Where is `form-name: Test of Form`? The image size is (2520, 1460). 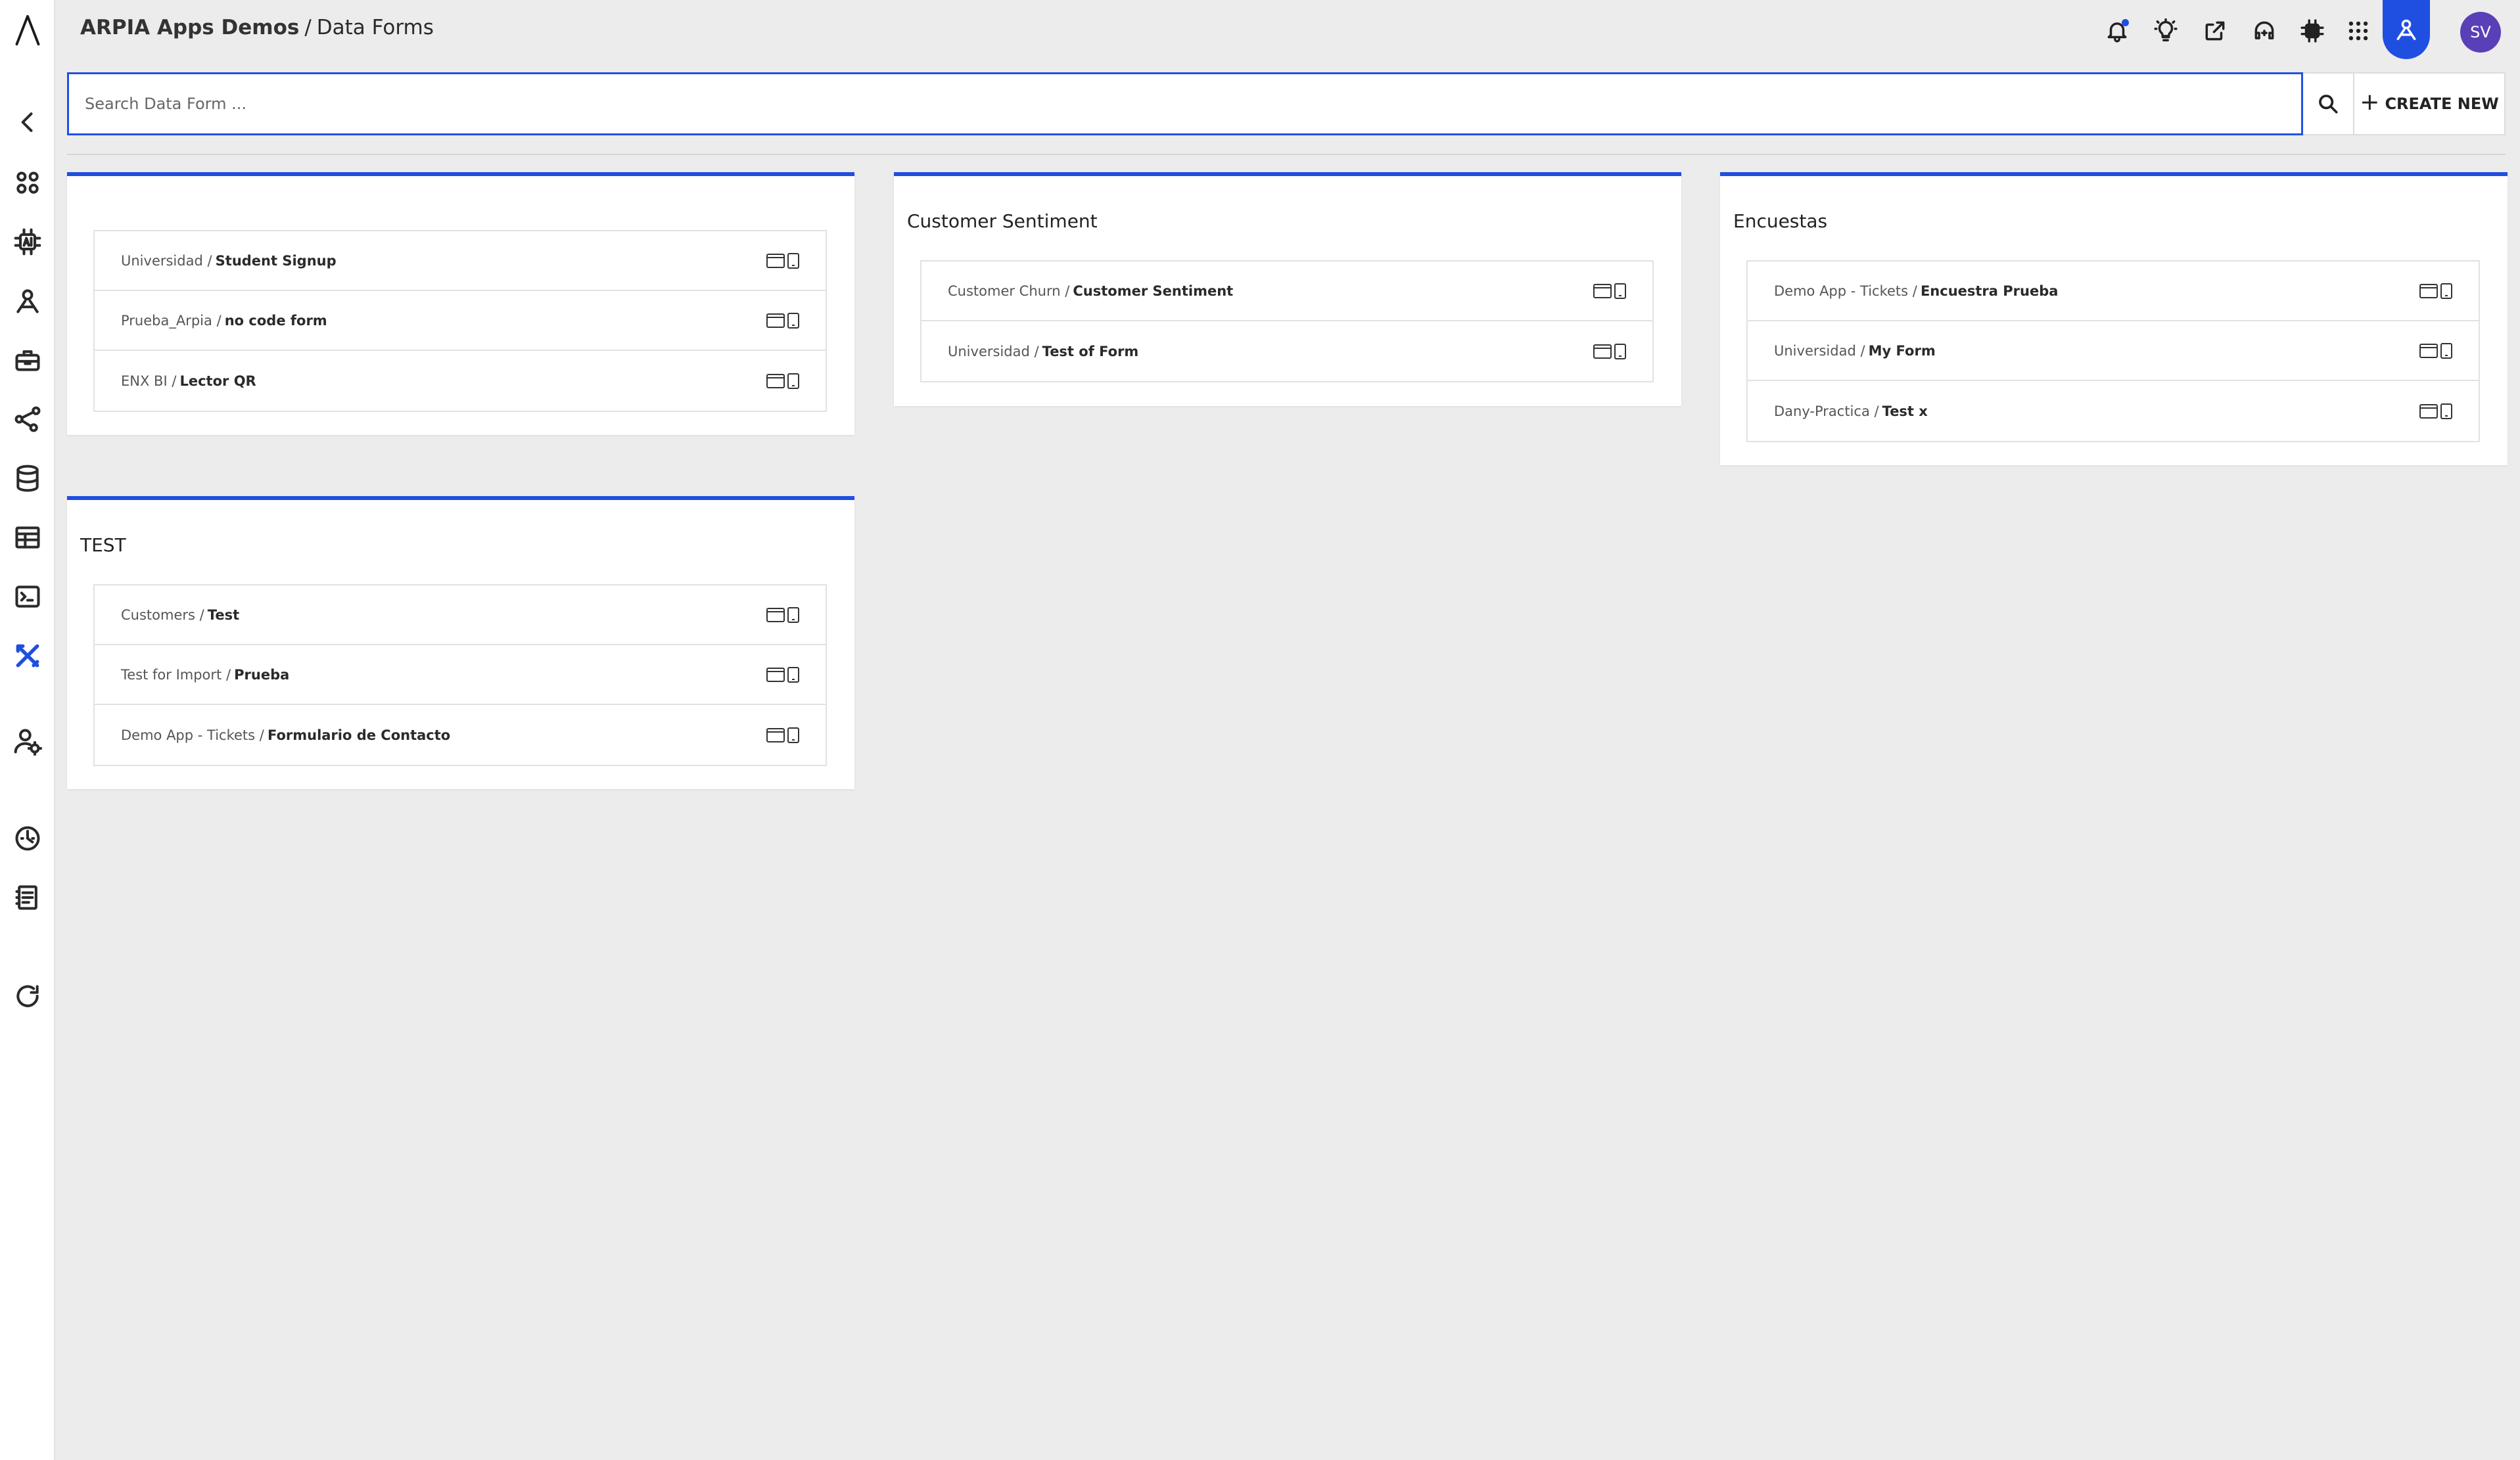 form-name: Test of Form is located at coordinates (1090, 351).